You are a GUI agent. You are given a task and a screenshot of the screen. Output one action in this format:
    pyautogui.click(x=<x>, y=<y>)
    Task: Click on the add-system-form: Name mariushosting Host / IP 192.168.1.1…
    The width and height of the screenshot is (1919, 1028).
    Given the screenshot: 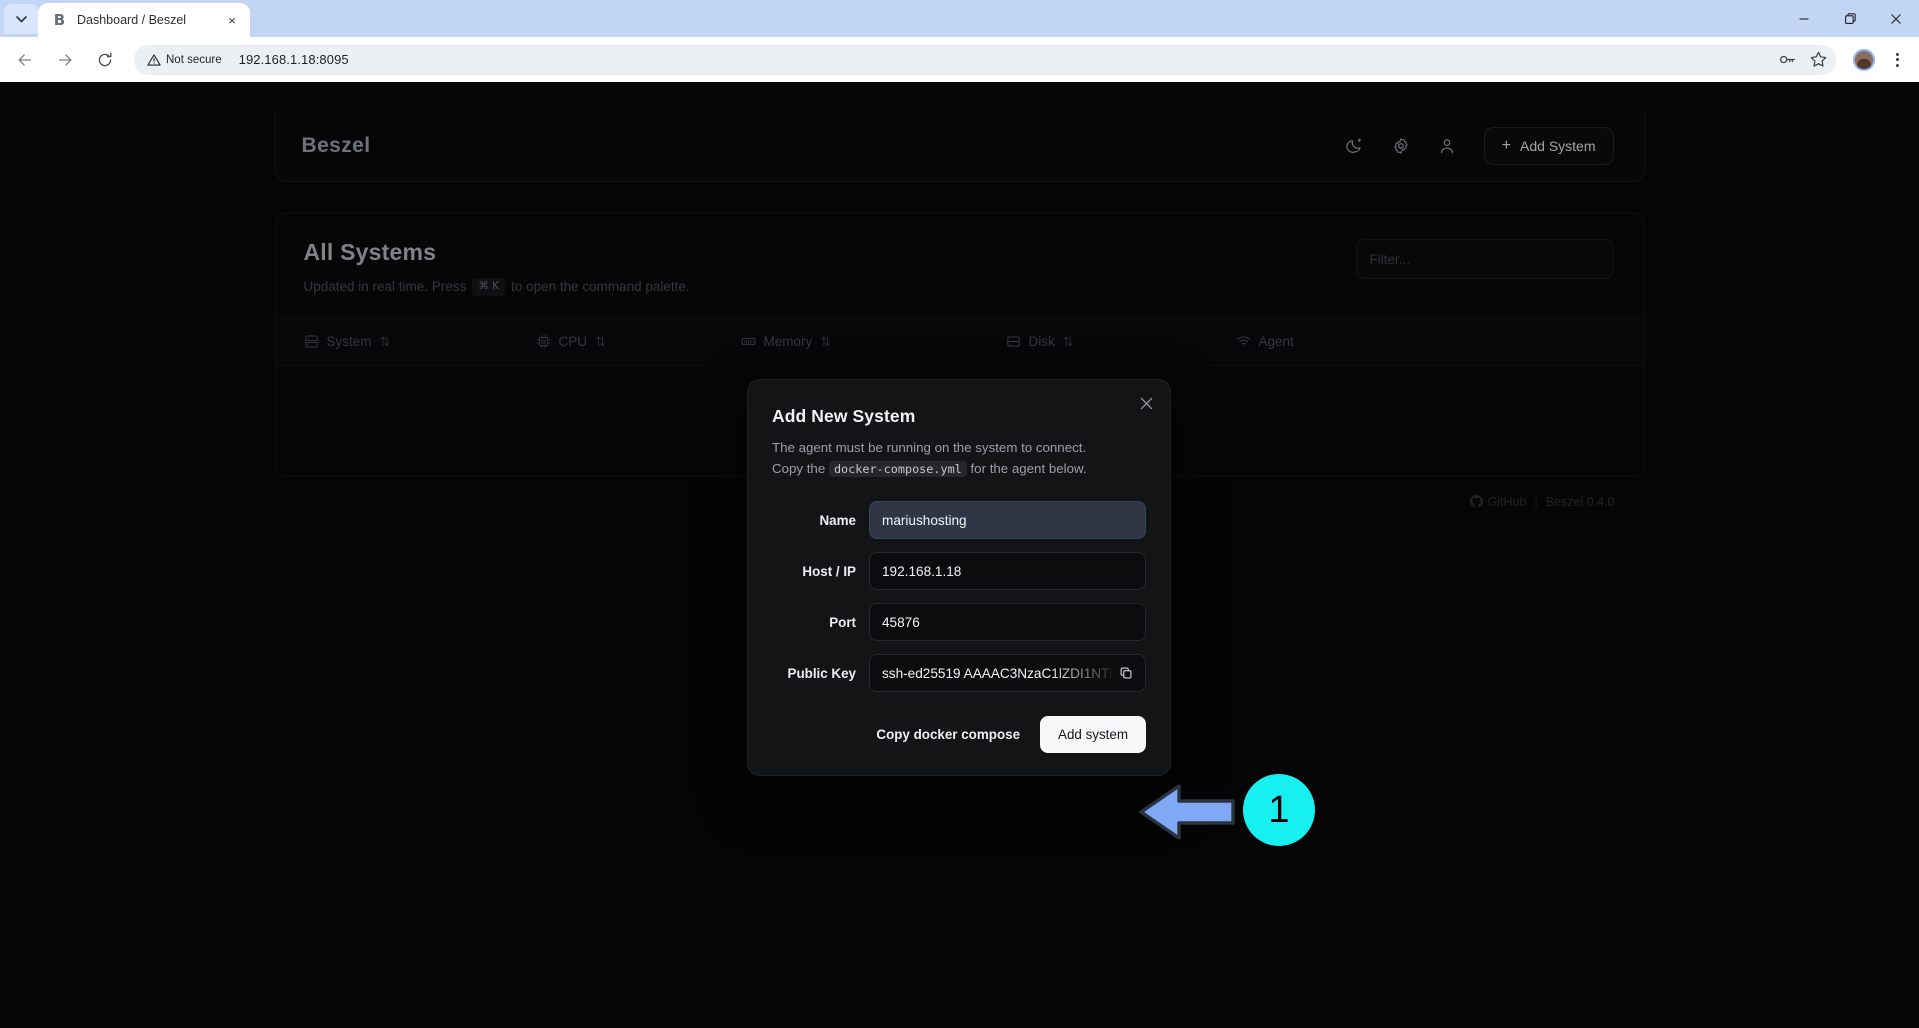 What is the action you would take?
    pyautogui.click(x=959, y=597)
    